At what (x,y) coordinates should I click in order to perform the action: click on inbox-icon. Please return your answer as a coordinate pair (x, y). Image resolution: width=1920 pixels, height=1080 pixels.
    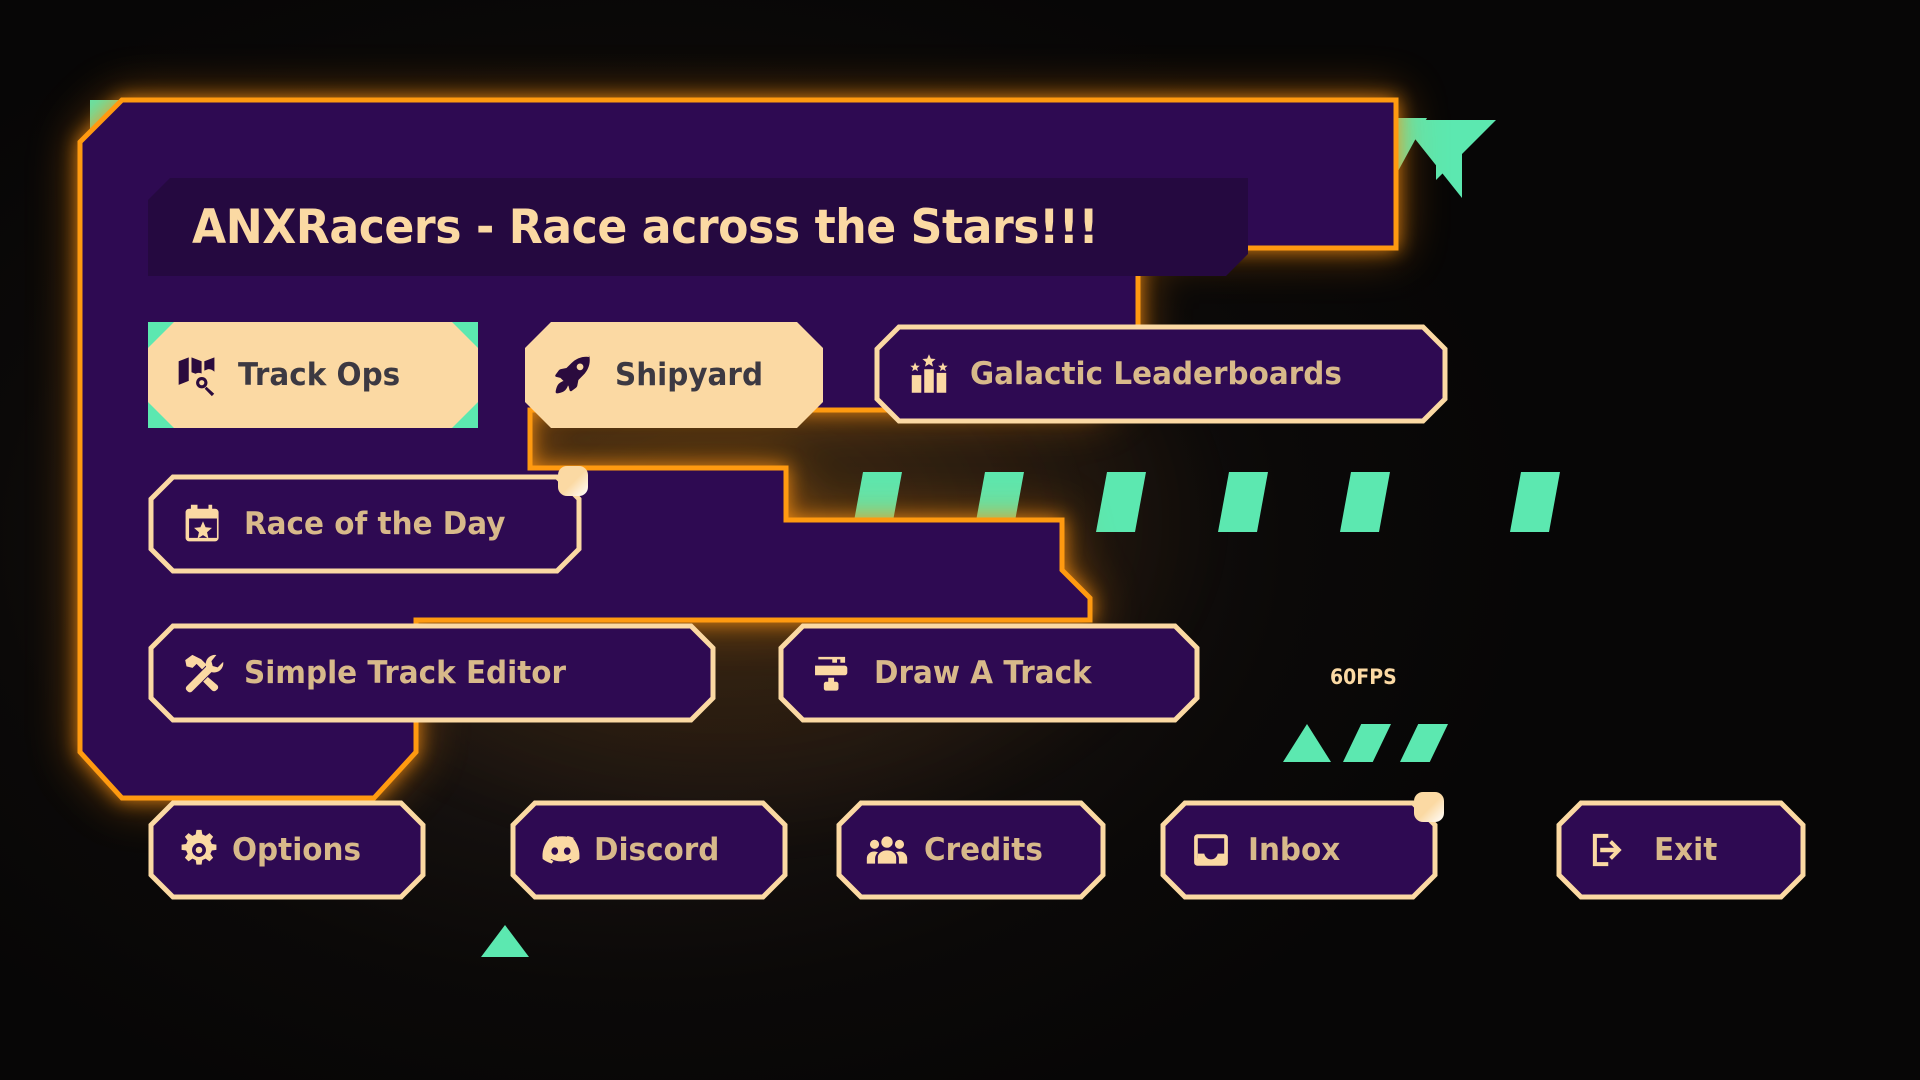
    Looking at the image, I should click on (1211, 850).